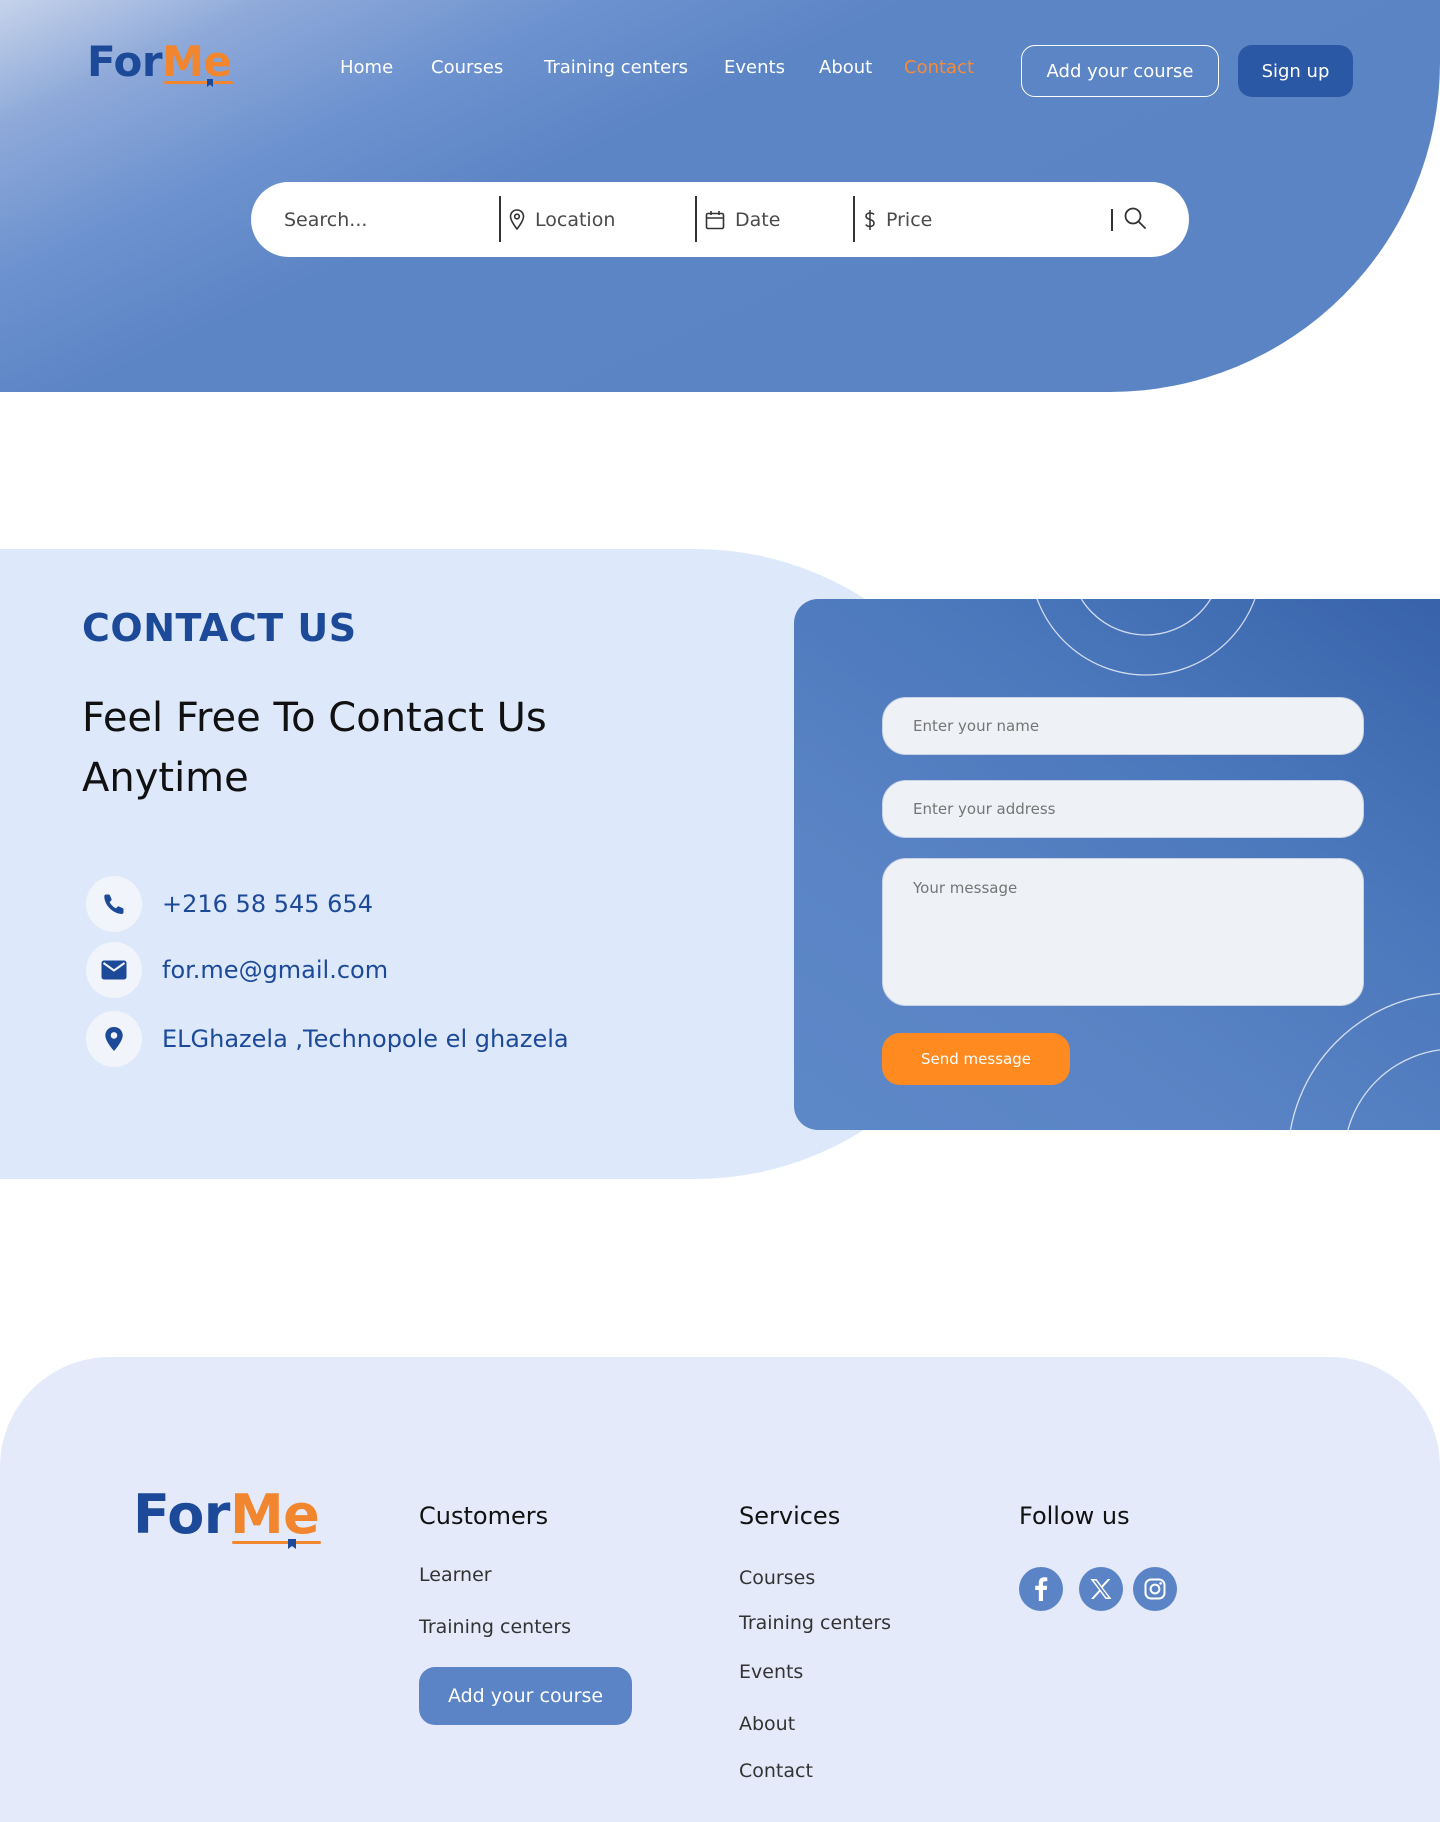 Image resolution: width=1440 pixels, height=1822 pixels. I want to click on contact-phone: +216 58 545 654, so click(229, 904).